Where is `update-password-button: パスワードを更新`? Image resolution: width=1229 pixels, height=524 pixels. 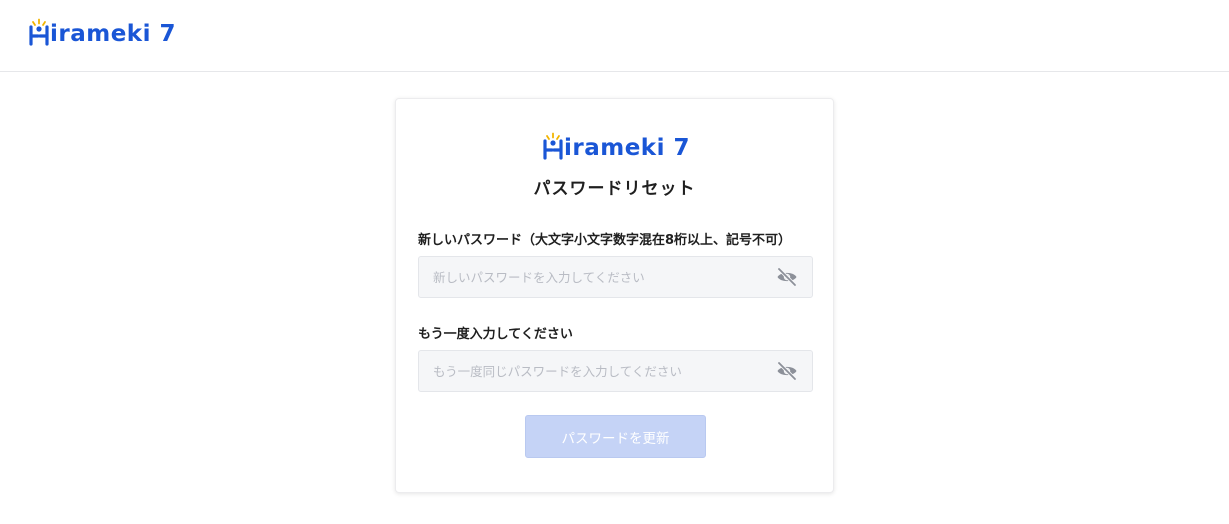 update-password-button: パスワードを更新 is located at coordinates (615, 436).